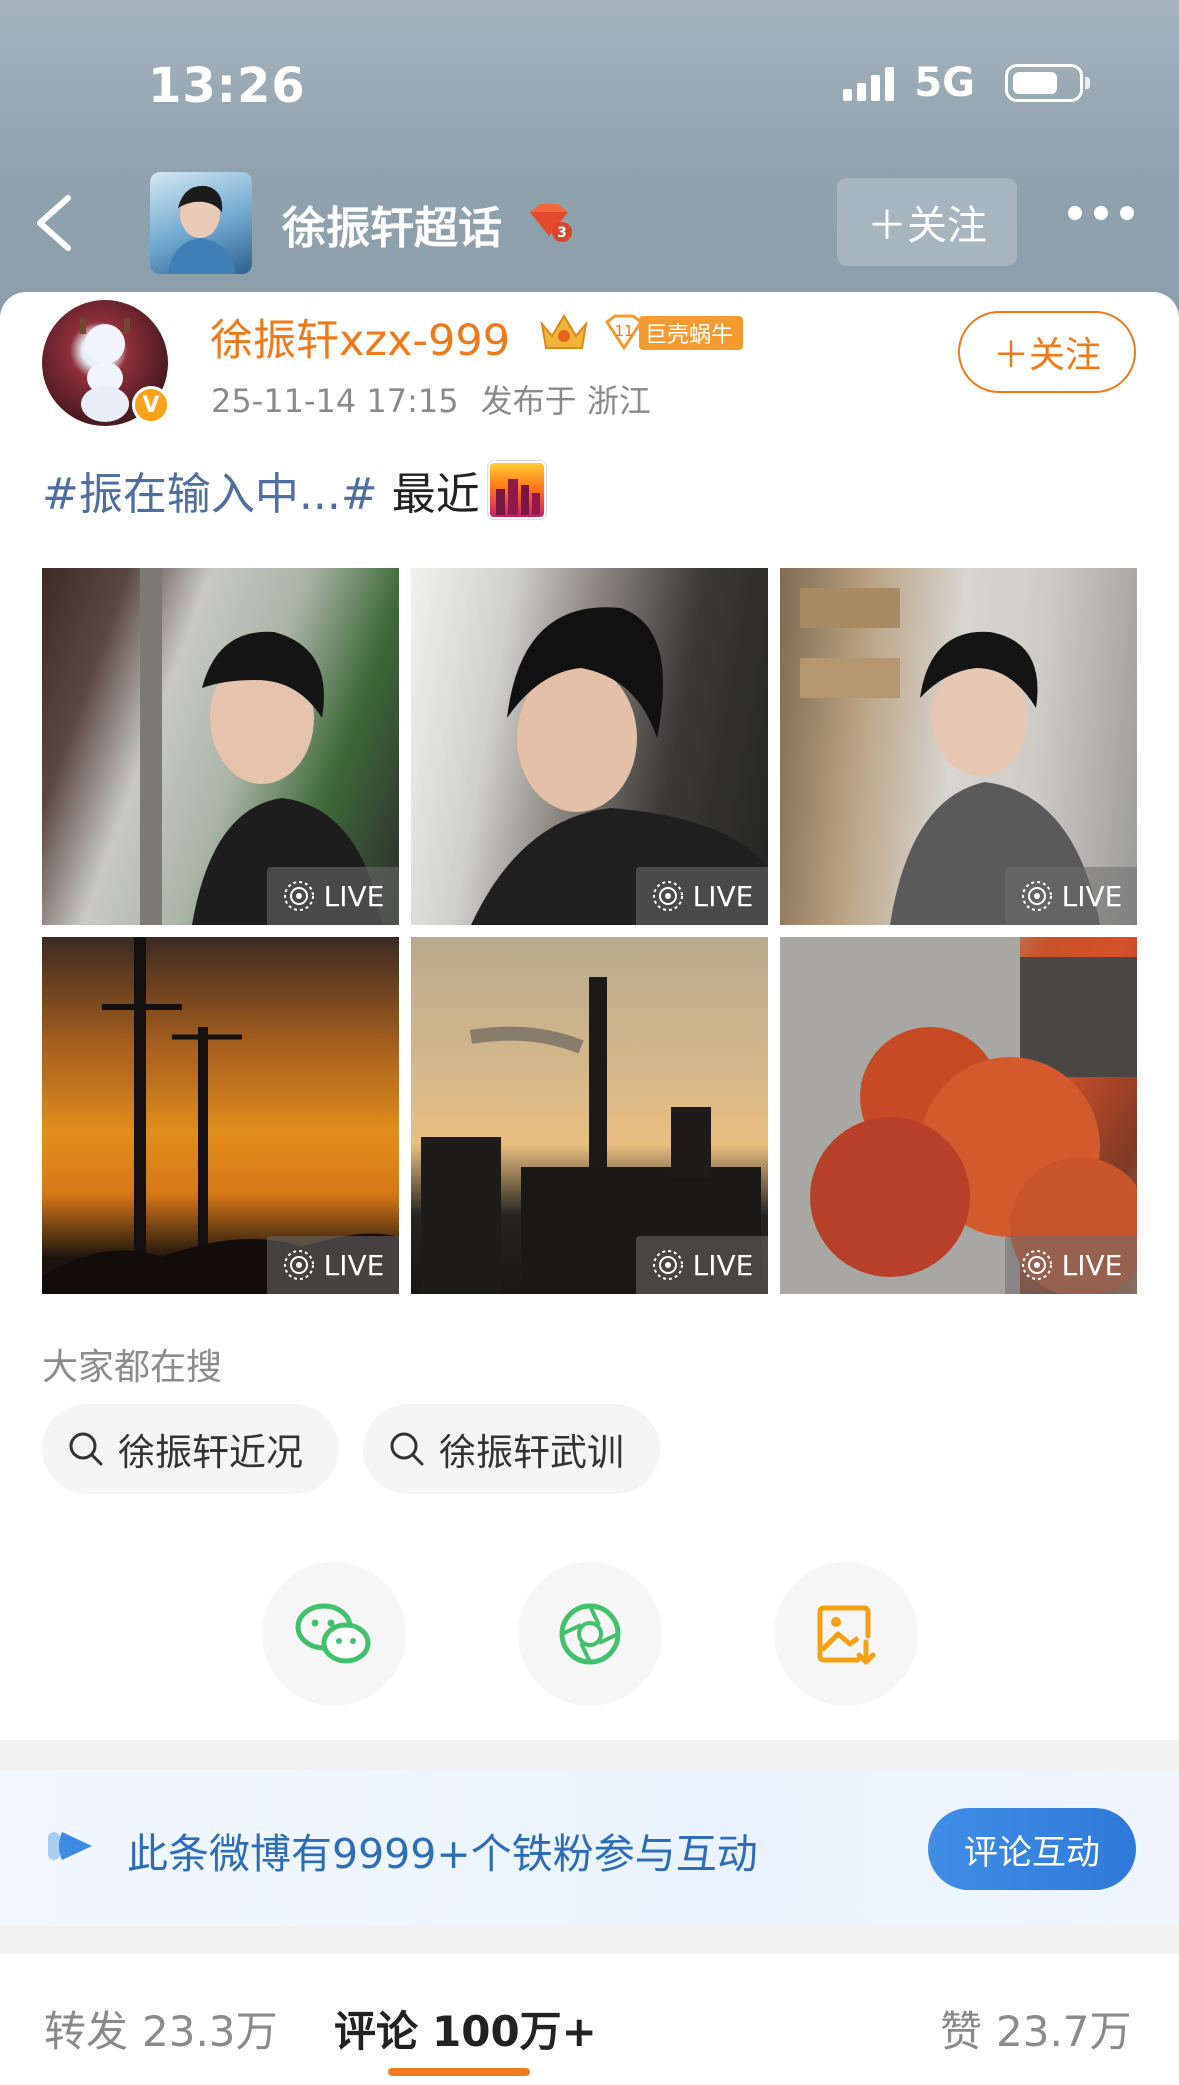  I want to click on tab-comment: 评论 100万+, so click(465, 2028).